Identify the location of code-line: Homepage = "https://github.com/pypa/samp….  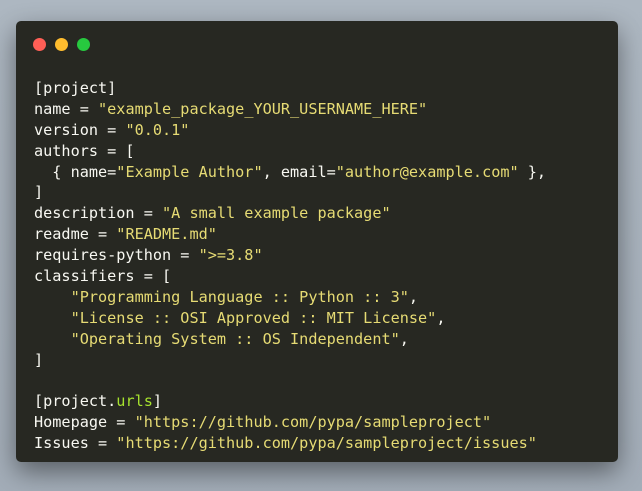
(290, 422).